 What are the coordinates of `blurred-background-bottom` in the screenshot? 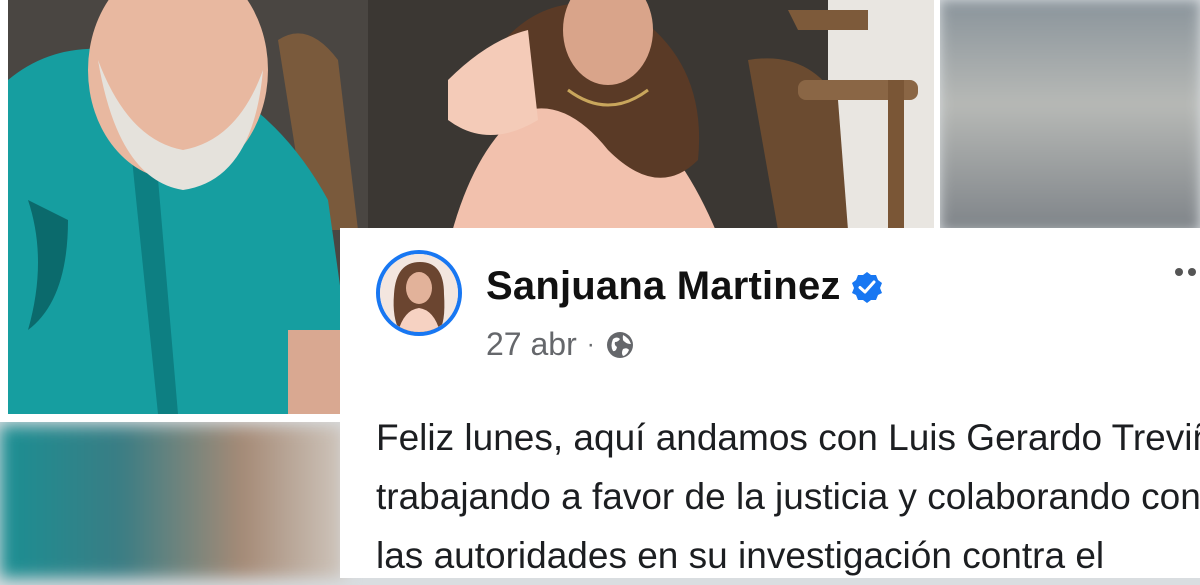 It's located at (172, 501).